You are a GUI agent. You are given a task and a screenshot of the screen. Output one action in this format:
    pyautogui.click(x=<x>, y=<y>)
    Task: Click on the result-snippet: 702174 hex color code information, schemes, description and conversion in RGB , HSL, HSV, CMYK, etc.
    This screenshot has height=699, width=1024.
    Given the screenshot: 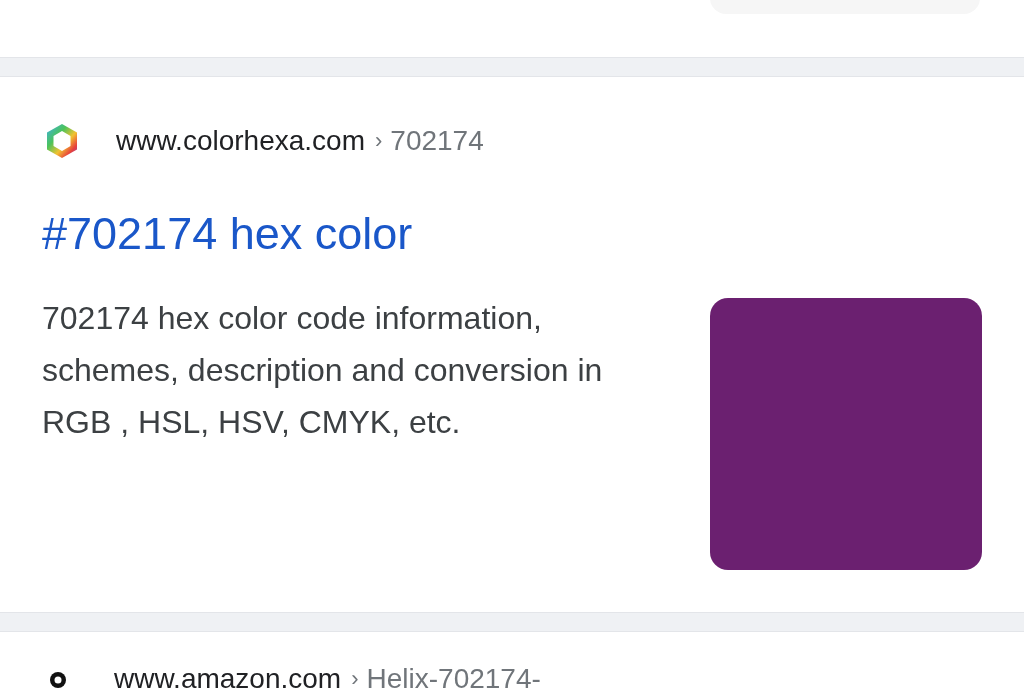 What is the action you would take?
    pyautogui.click(x=323, y=370)
    